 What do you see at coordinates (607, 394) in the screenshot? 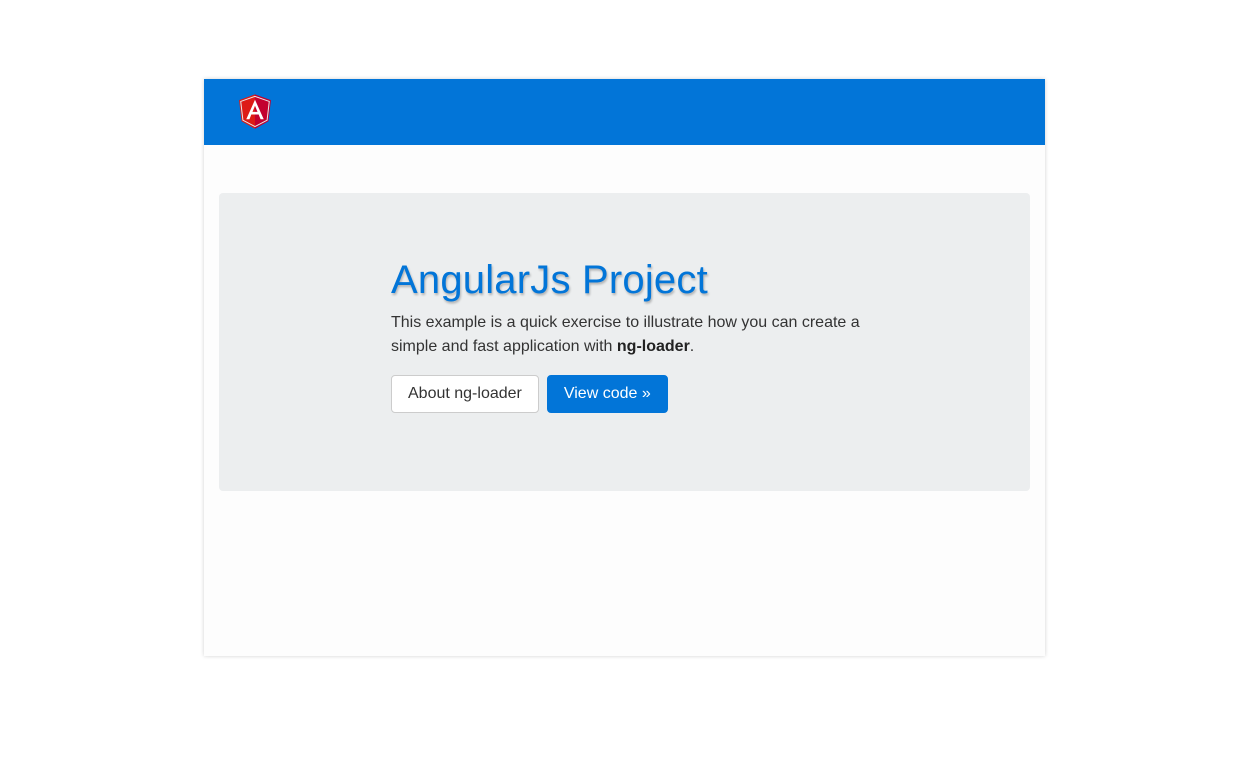
I see `view-code-button: View code »` at bounding box center [607, 394].